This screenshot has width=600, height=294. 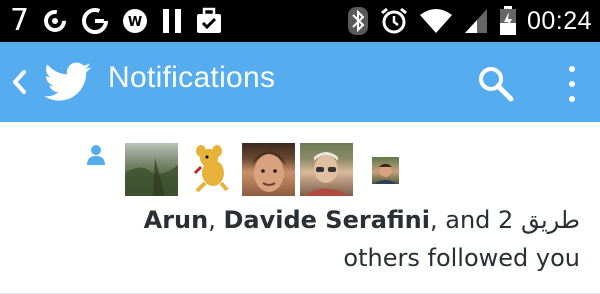 What do you see at coordinates (327, 220) in the screenshot?
I see `user-name-link: Davide Serafini` at bounding box center [327, 220].